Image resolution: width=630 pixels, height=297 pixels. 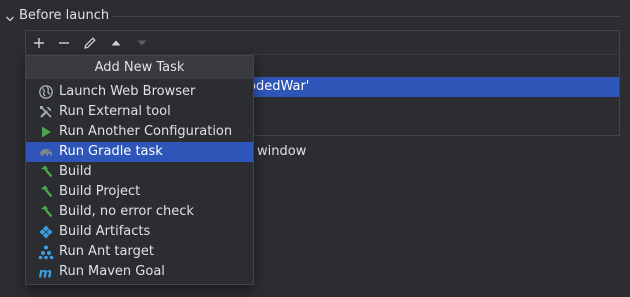 I want to click on section-divider, so click(x=366, y=16).